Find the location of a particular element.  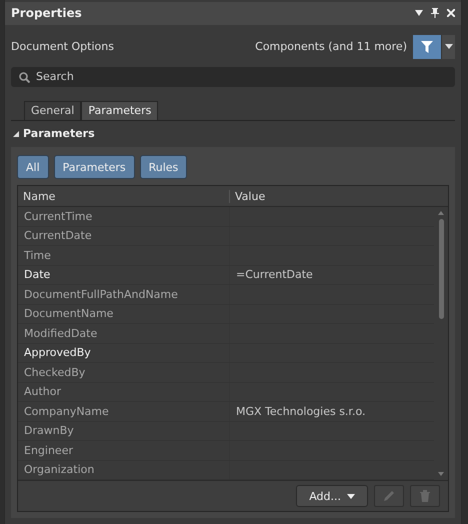

document-options-label: Document Options is located at coordinates (63, 47).